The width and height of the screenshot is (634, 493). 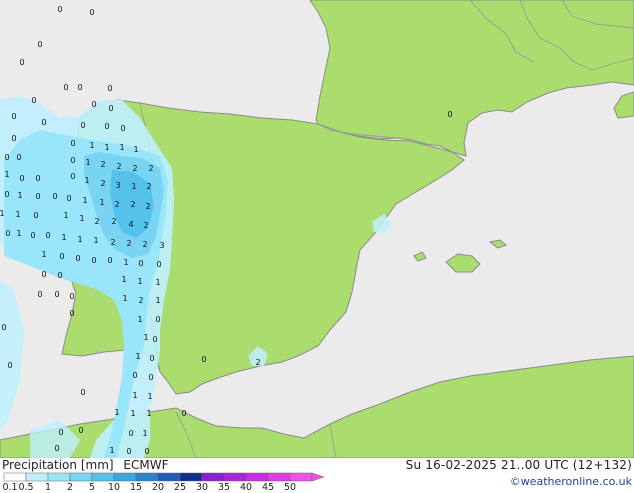 What do you see at coordinates (158, 487) in the screenshot?
I see `legend-tick-label: 20` at bounding box center [158, 487].